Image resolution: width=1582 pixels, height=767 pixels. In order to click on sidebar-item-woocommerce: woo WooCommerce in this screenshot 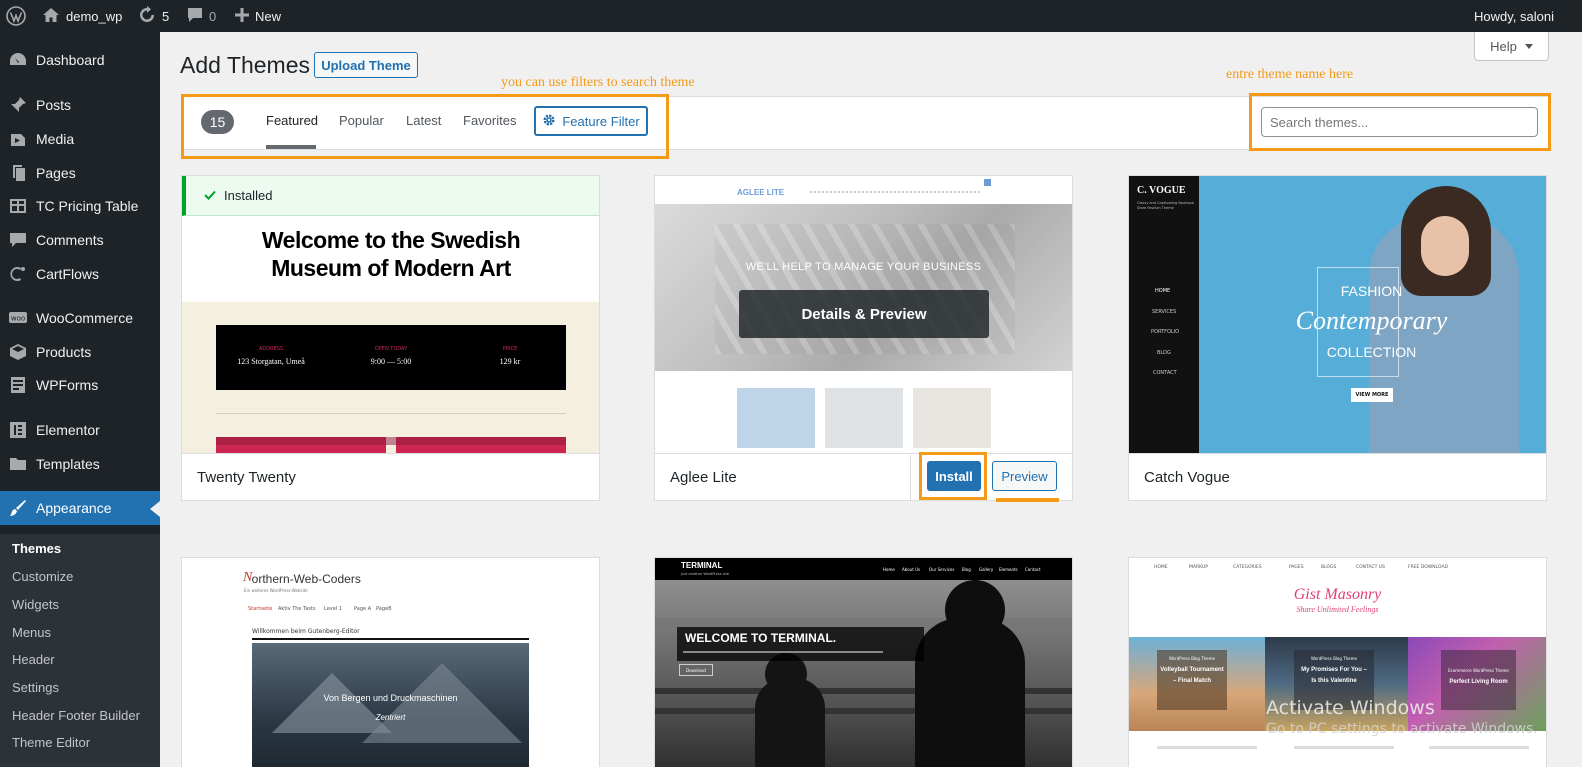, I will do `click(80, 318)`.